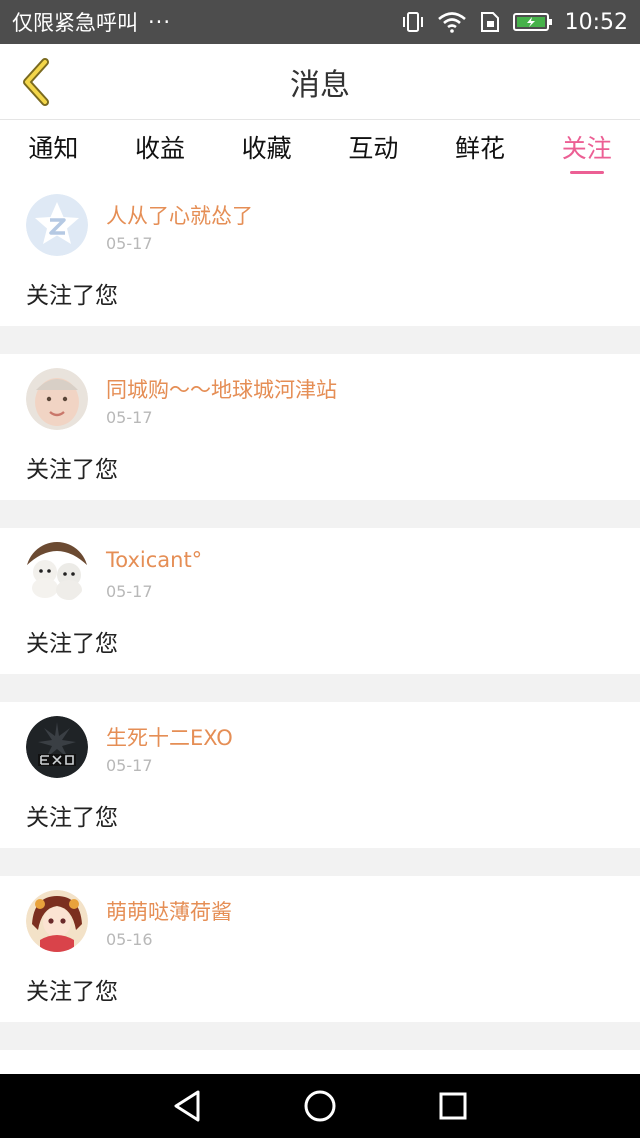 The image size is (640, 1138). I want to click on carrier-text: 仅限紧急呼叫, so click(75, 23).